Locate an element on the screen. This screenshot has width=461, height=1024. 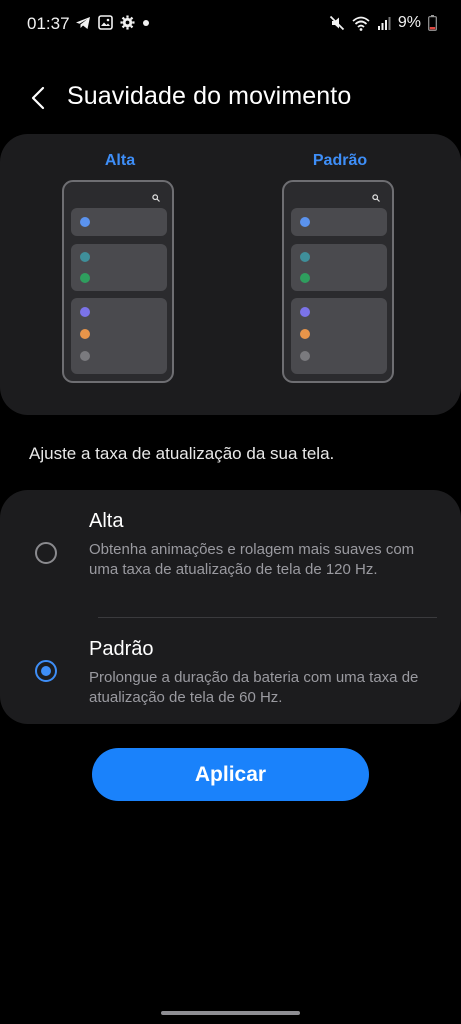
preview-high: Alta is located at coordinates (120, 267).